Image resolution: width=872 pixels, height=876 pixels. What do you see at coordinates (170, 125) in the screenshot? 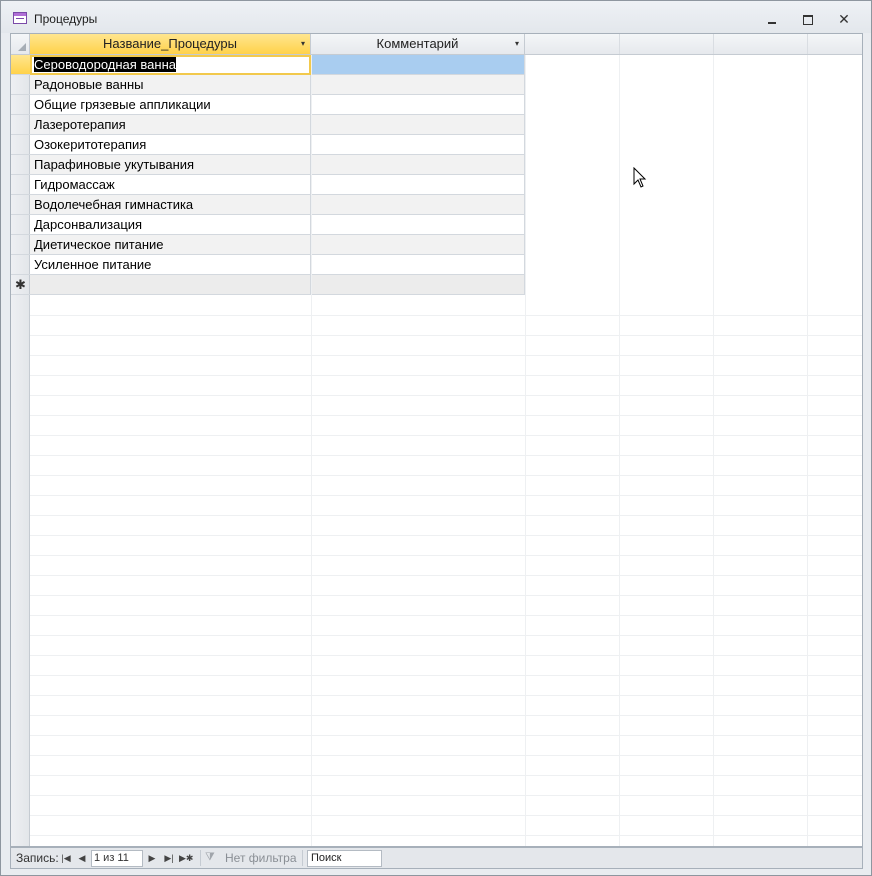
I see `procedure-name-cell: Лазеротерапия` at bounding box center [170, 125].